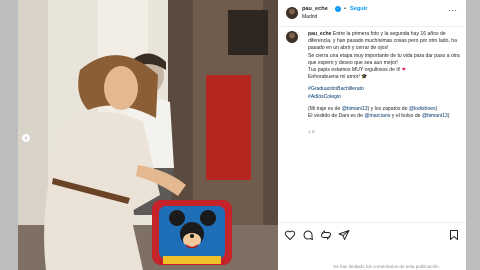  Describe the element at coordinates (308, 235) in the screenshot. I see `comment-icon` at that location.